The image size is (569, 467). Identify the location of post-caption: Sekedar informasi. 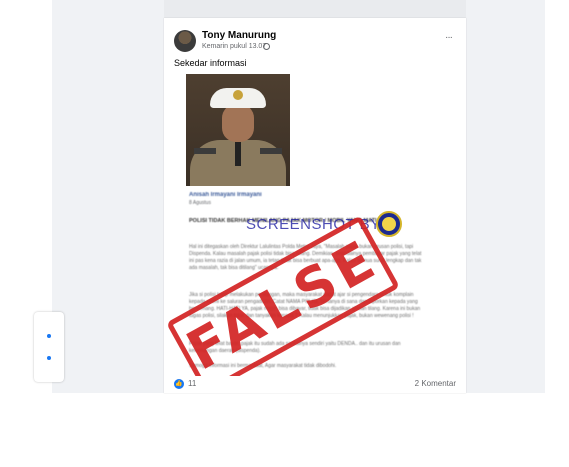
(210, 63).